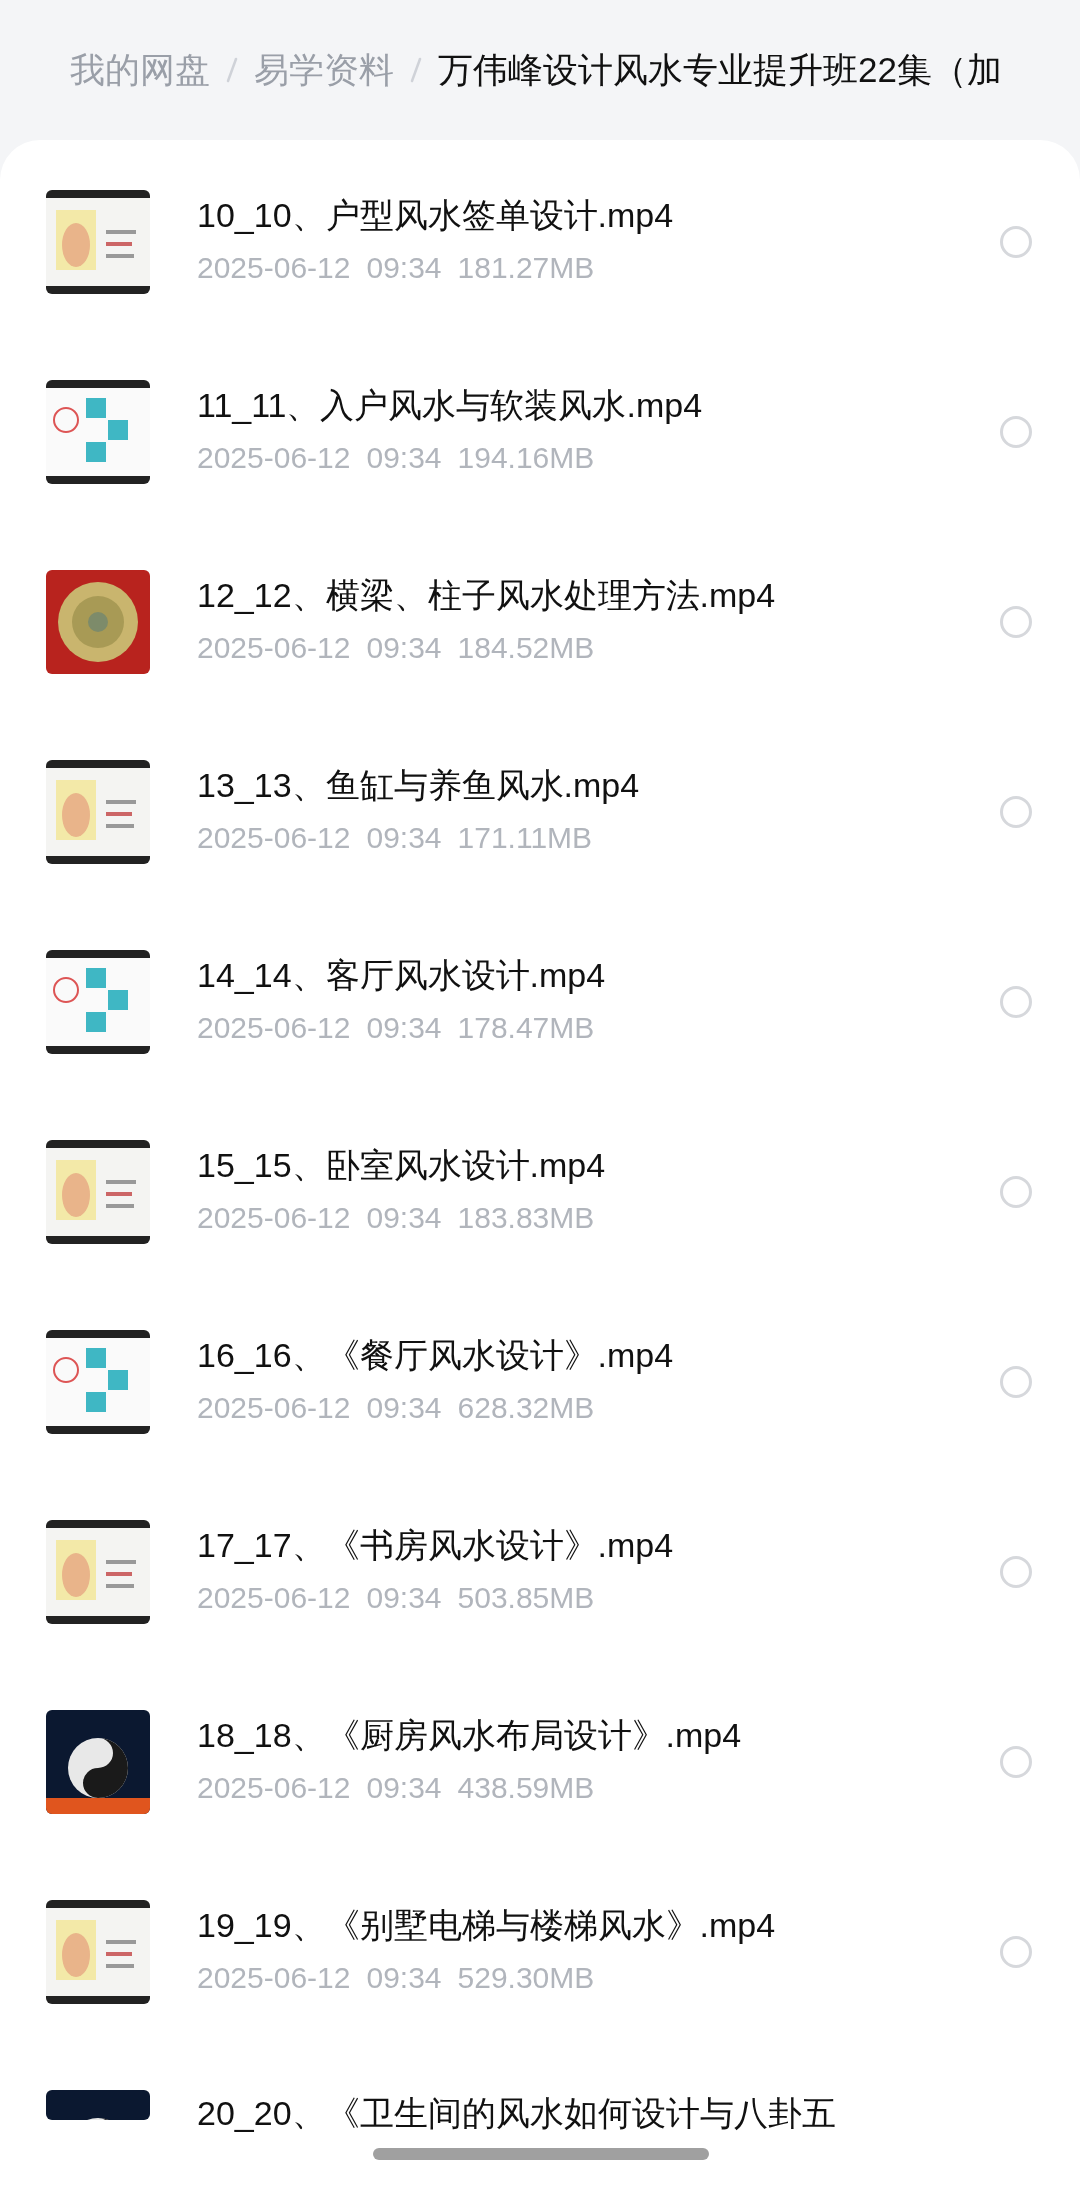 This screenshot has width=1080, height=2192. I want to click on file-row: 16_16、《餐厅风水设计》.mp4 2025-06-12 09:34 628.32MB, so click(540, 1425).